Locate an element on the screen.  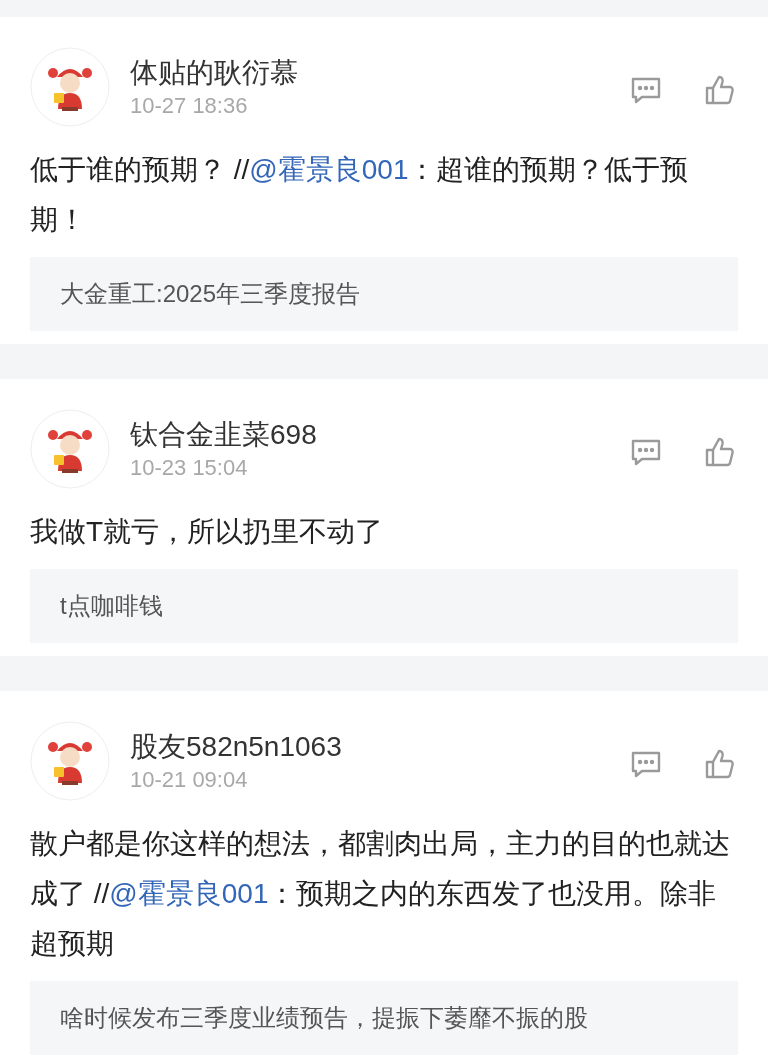
timestamp: 10-21 09:04 is located at coordinates (189, 780).